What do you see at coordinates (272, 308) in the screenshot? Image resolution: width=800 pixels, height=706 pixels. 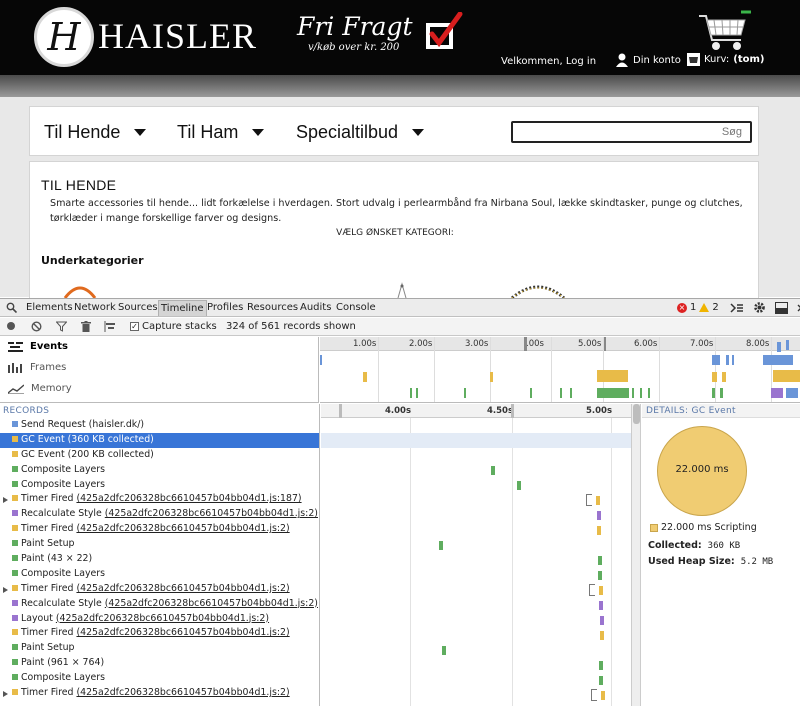 I see `tab-resources: Resources` at bounding box center [272, 308].